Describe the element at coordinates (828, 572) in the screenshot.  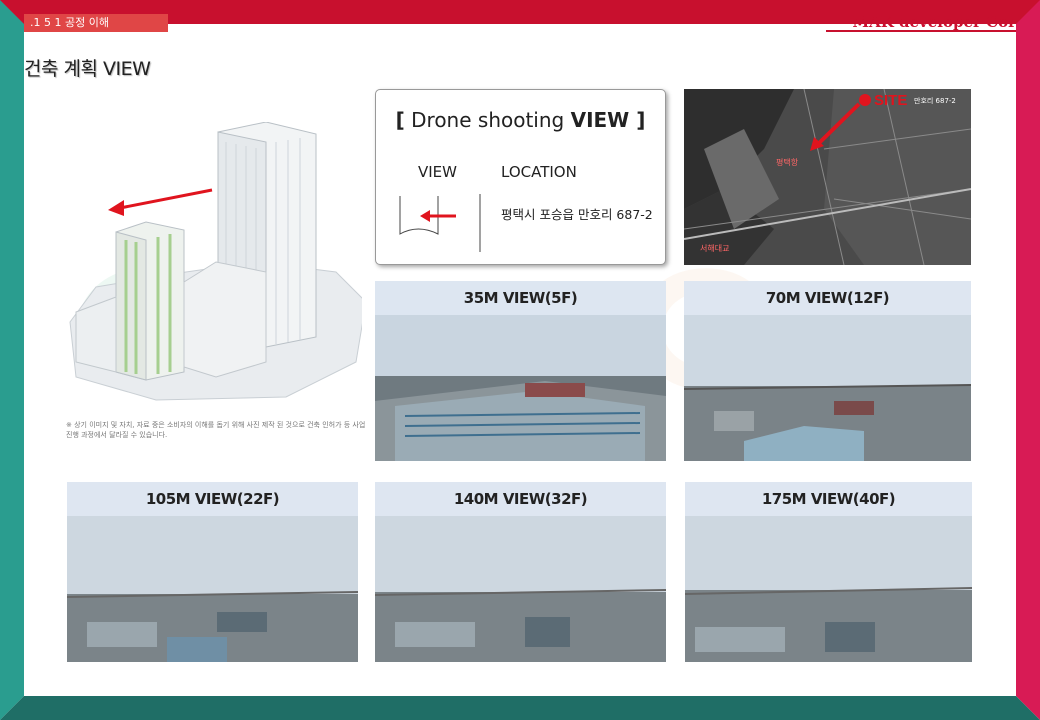
I see `photo-view-175m: 175M VIEW(40F)` at that location.